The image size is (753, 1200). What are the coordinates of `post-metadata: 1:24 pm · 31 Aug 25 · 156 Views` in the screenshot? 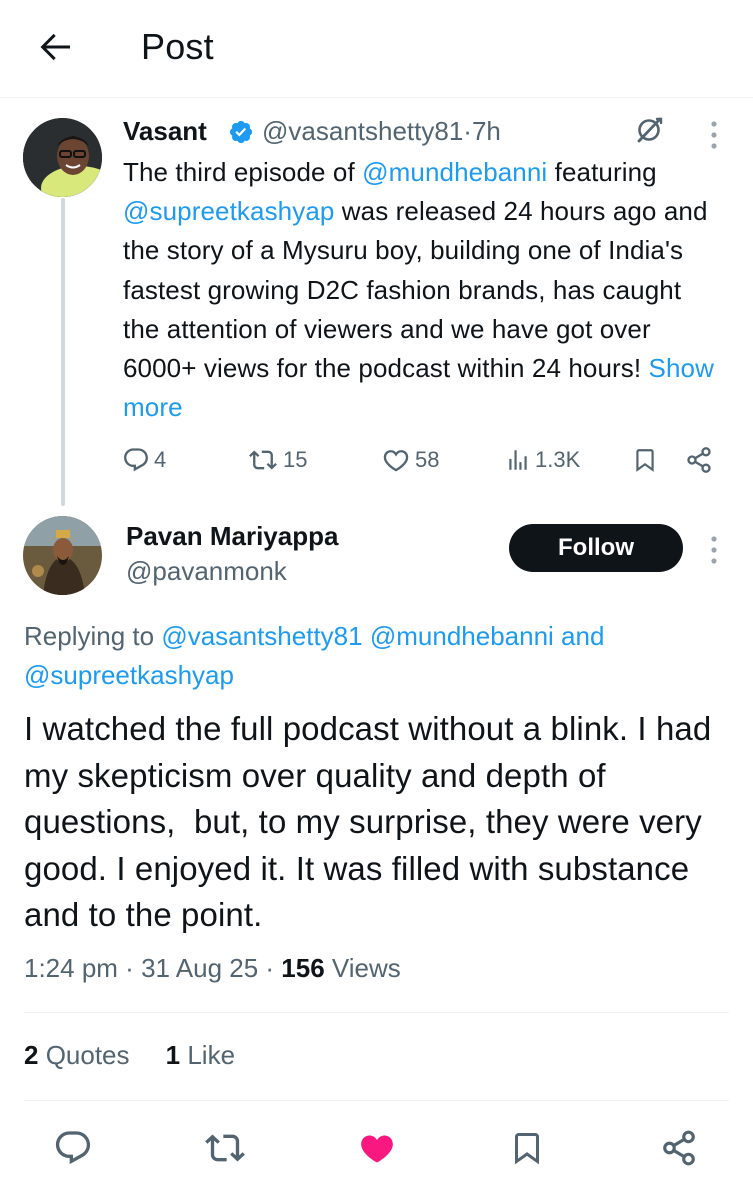 It's located at (212, 968).